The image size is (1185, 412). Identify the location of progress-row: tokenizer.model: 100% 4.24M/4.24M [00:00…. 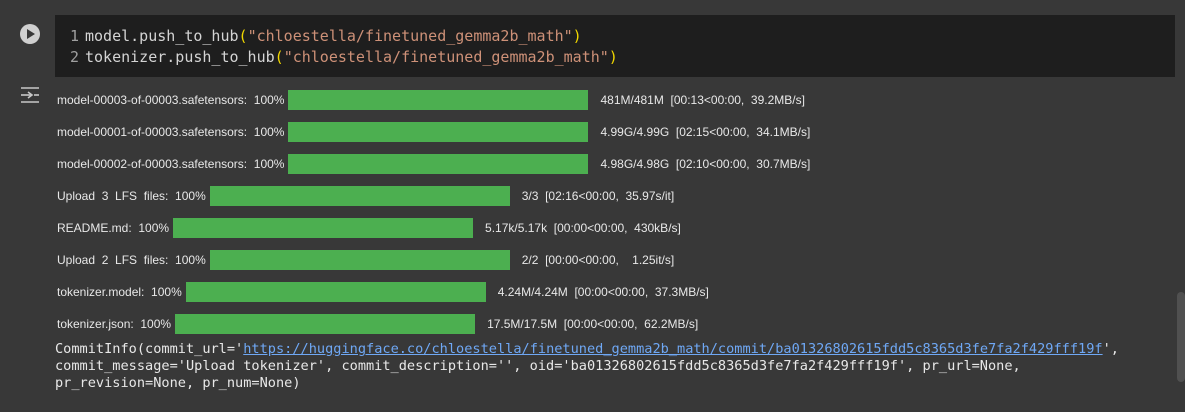
(383, 292).